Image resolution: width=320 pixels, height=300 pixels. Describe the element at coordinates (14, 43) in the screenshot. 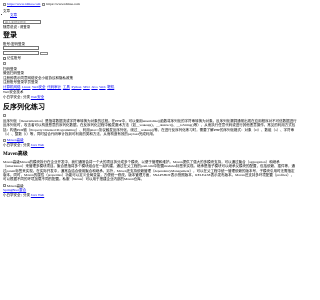

I see `account-login-label: 账号/密码登录` at that location.